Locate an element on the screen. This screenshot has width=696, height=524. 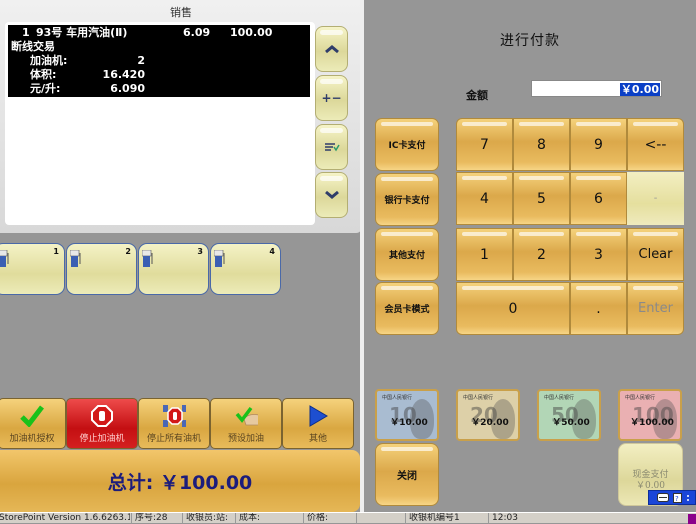
pump-button-3: 3 is located at coordinates (173, 269).